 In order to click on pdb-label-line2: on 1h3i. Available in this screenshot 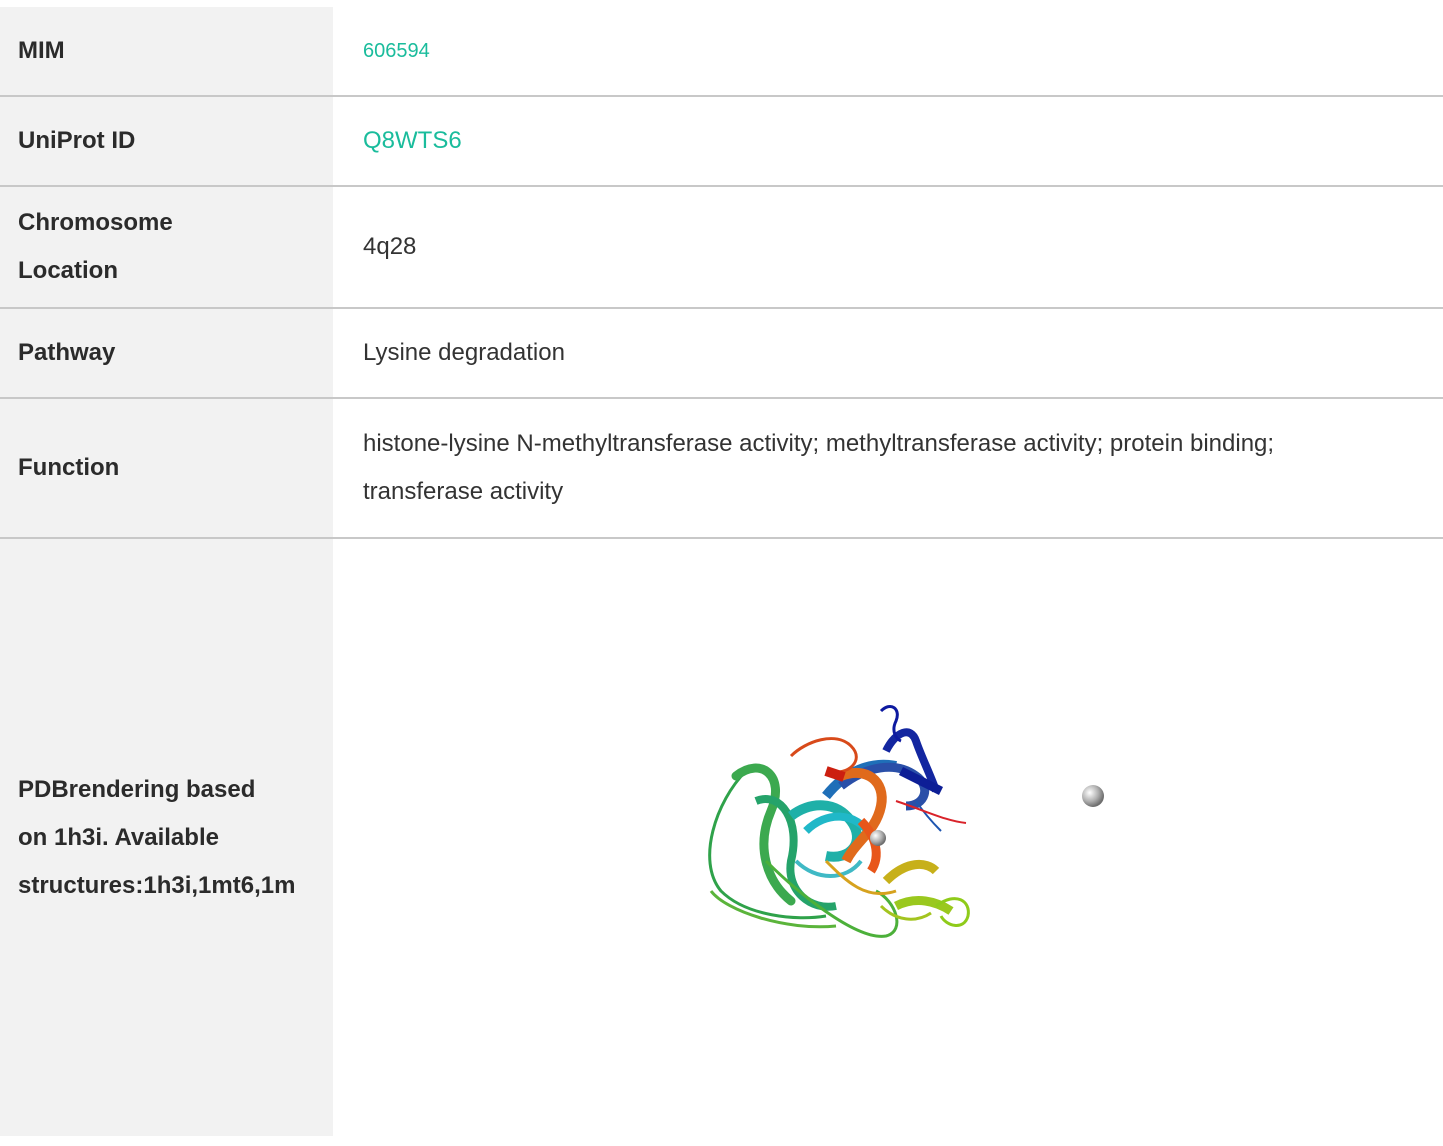, I will do `click(118, 837)`.